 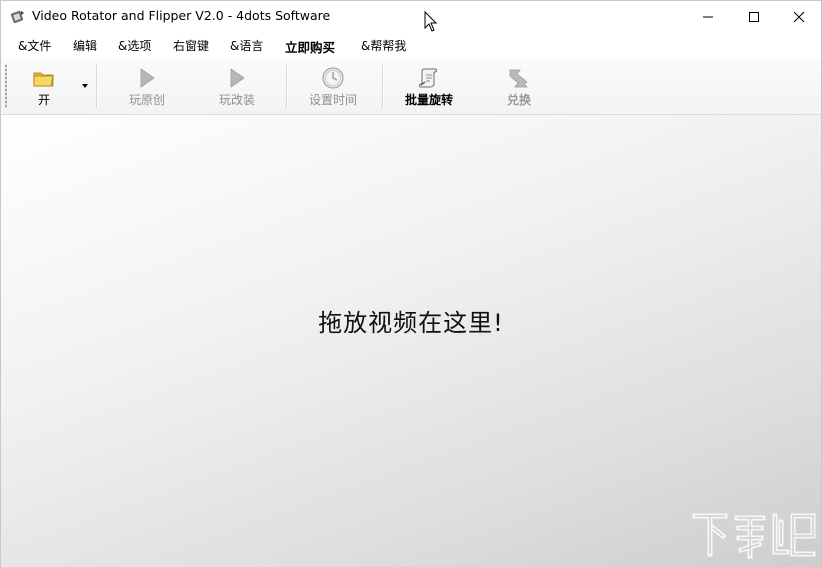 I want to click on folder-icon, so click(x=43, y=79).